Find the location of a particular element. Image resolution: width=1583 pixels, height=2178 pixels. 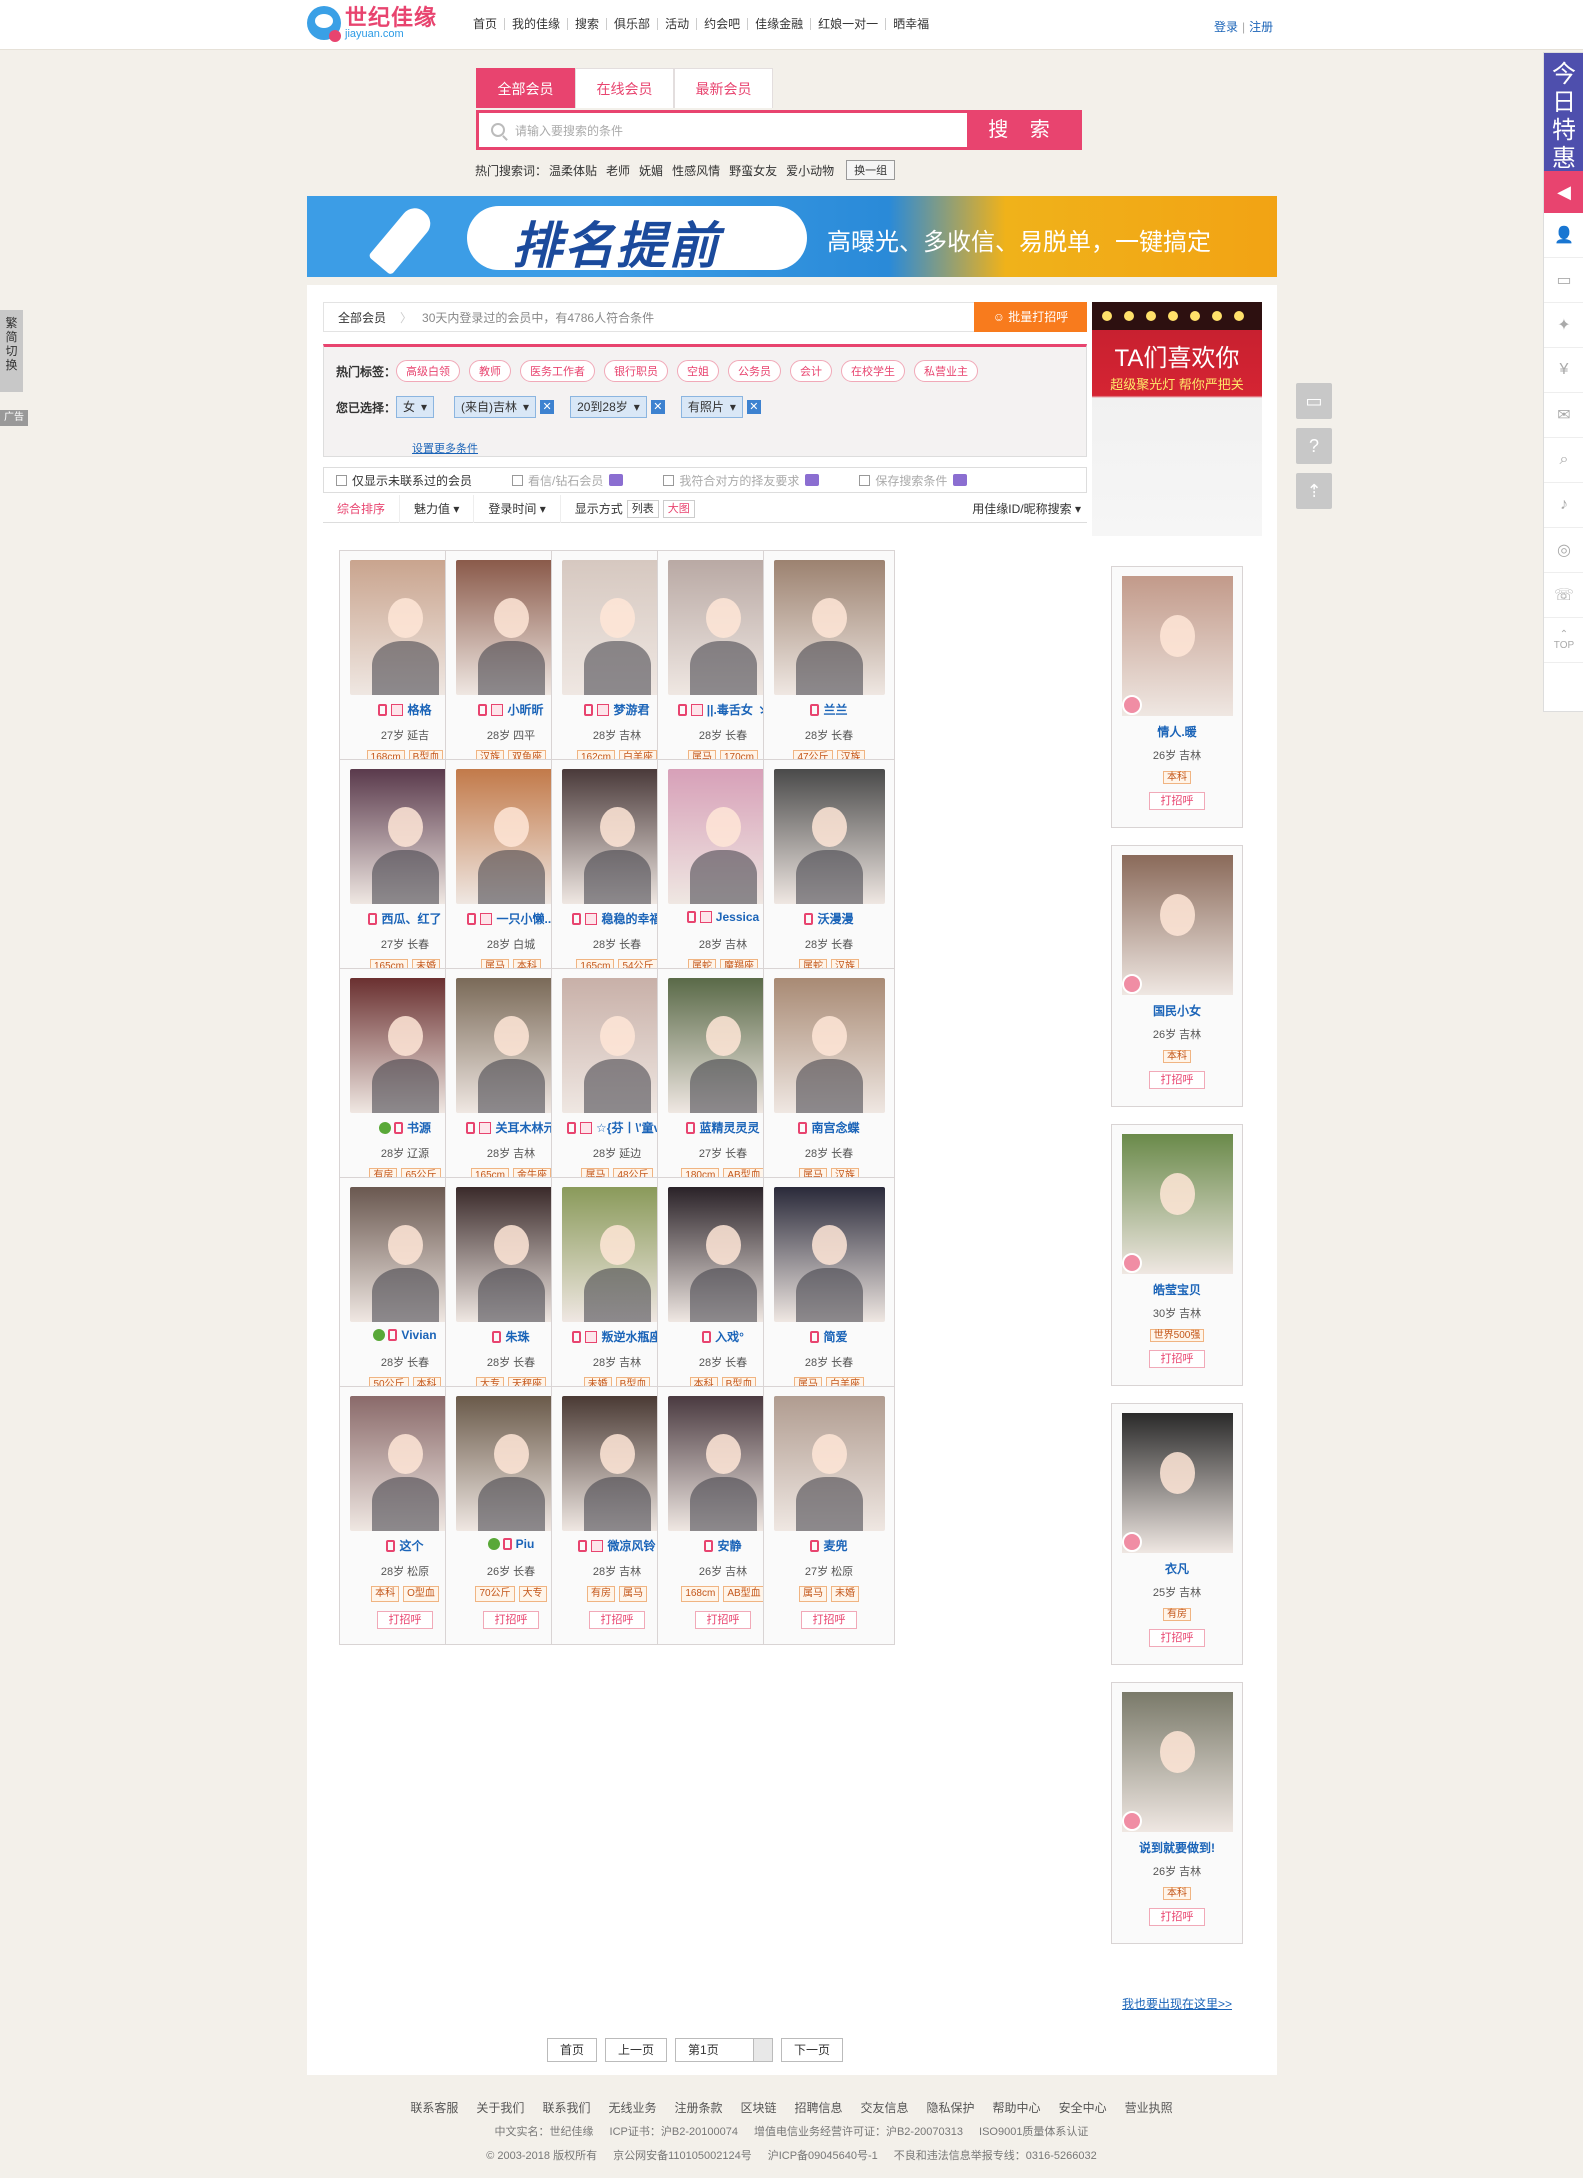

member-name: Jessica is located at coordinates (737, 917).